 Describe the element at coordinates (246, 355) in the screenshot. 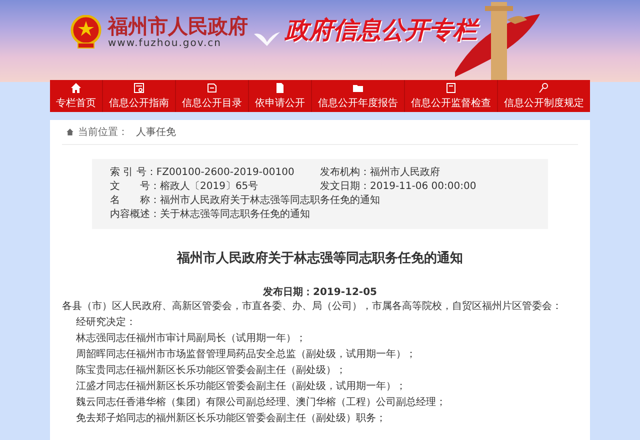

I see `article-paragraph: 周韶晖同志任福州市市场监督管理局药品安全总监（副处级，试用期一年）；` at that location.